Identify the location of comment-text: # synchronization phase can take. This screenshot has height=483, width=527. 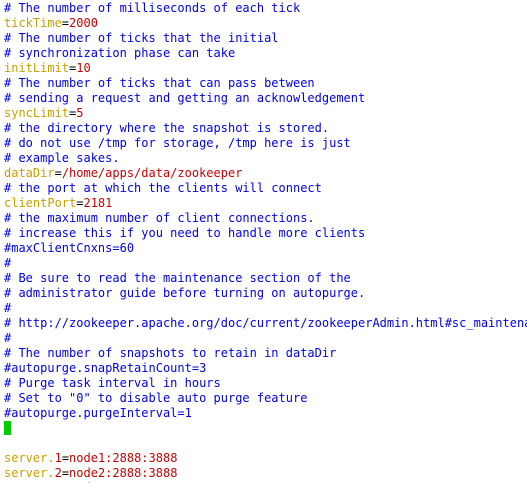
(120, 53).